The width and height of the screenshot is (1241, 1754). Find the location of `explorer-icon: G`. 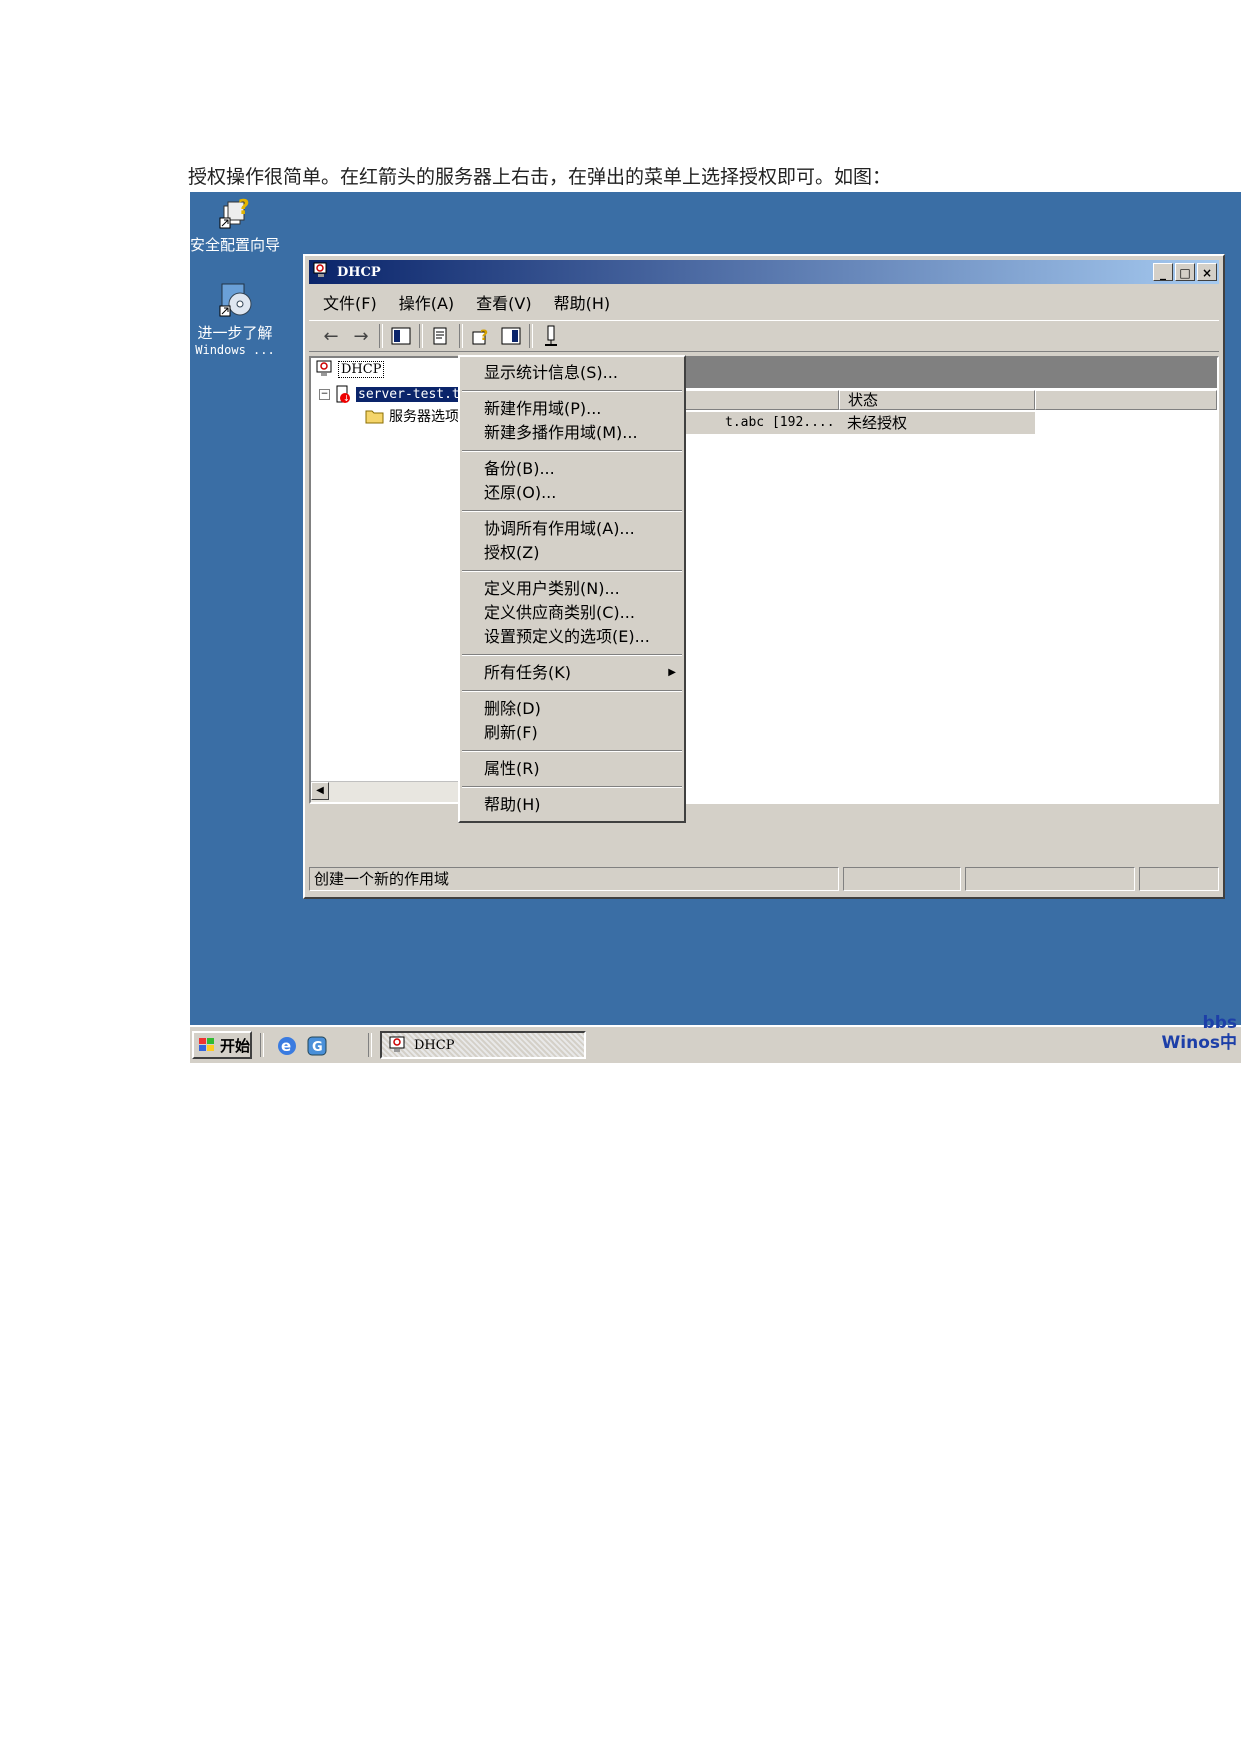

explorer-icon: G is located at coordinates (317, 1048).